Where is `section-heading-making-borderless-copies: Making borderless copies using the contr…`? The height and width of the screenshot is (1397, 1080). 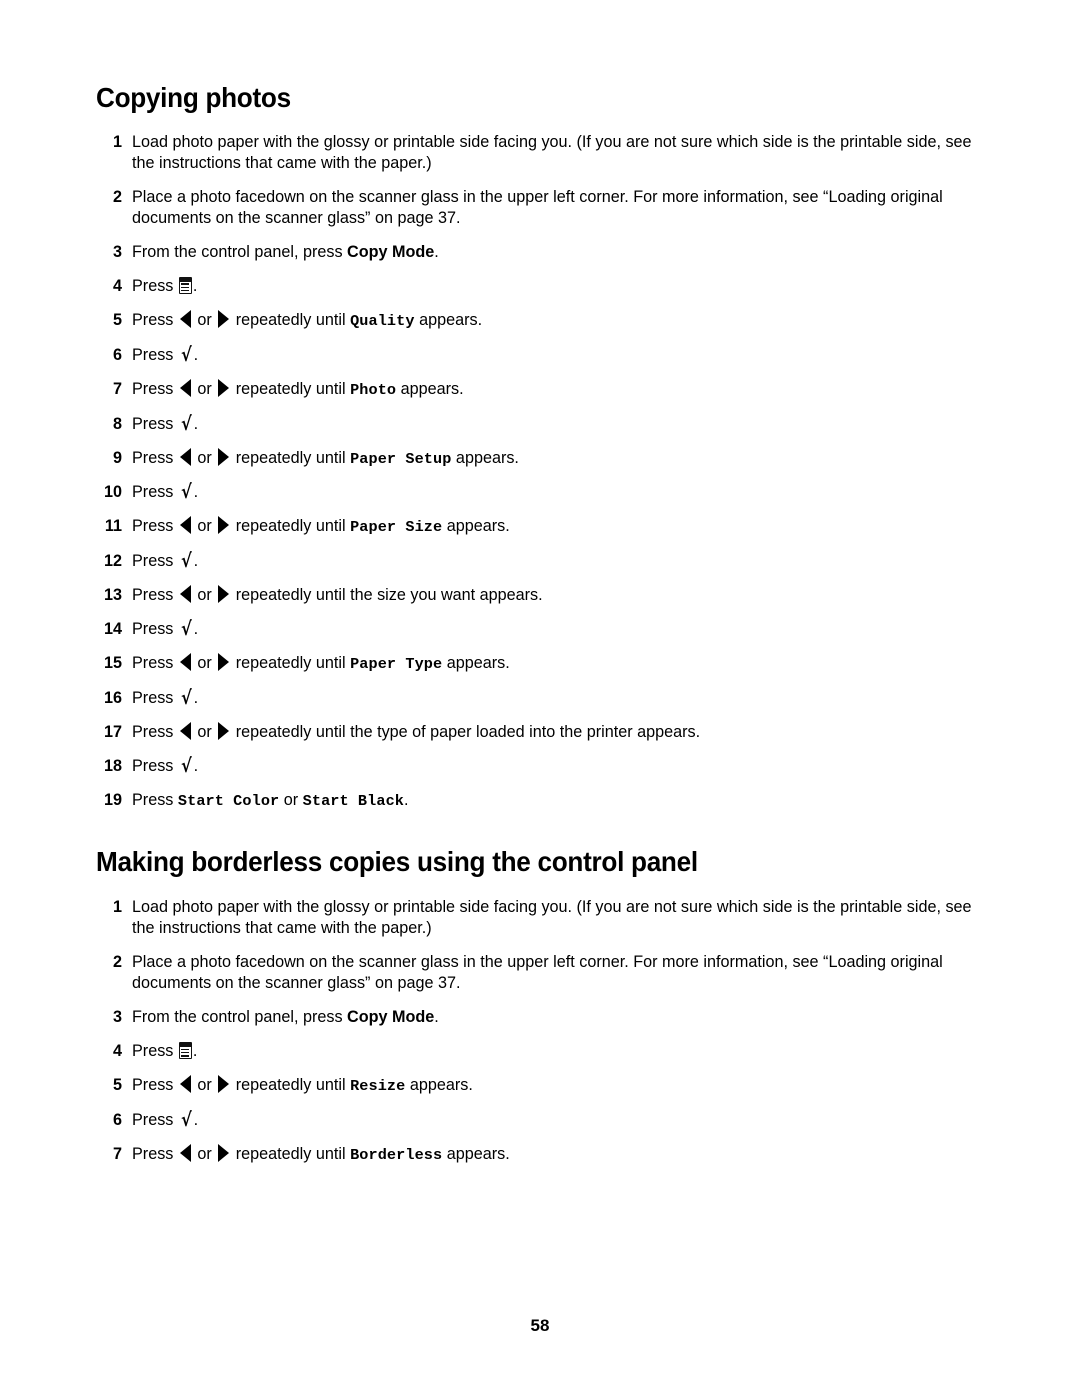
section-heading-making-borderless-copies: Making borderless copies using the contr… is located at coordinates (397, 862).